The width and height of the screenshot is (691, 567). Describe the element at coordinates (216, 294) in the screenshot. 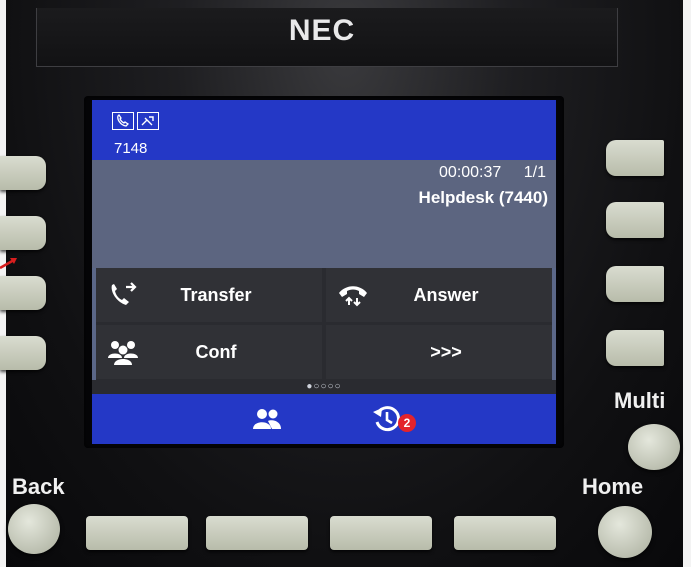

I see `transfer-label: Transfer` at that location.